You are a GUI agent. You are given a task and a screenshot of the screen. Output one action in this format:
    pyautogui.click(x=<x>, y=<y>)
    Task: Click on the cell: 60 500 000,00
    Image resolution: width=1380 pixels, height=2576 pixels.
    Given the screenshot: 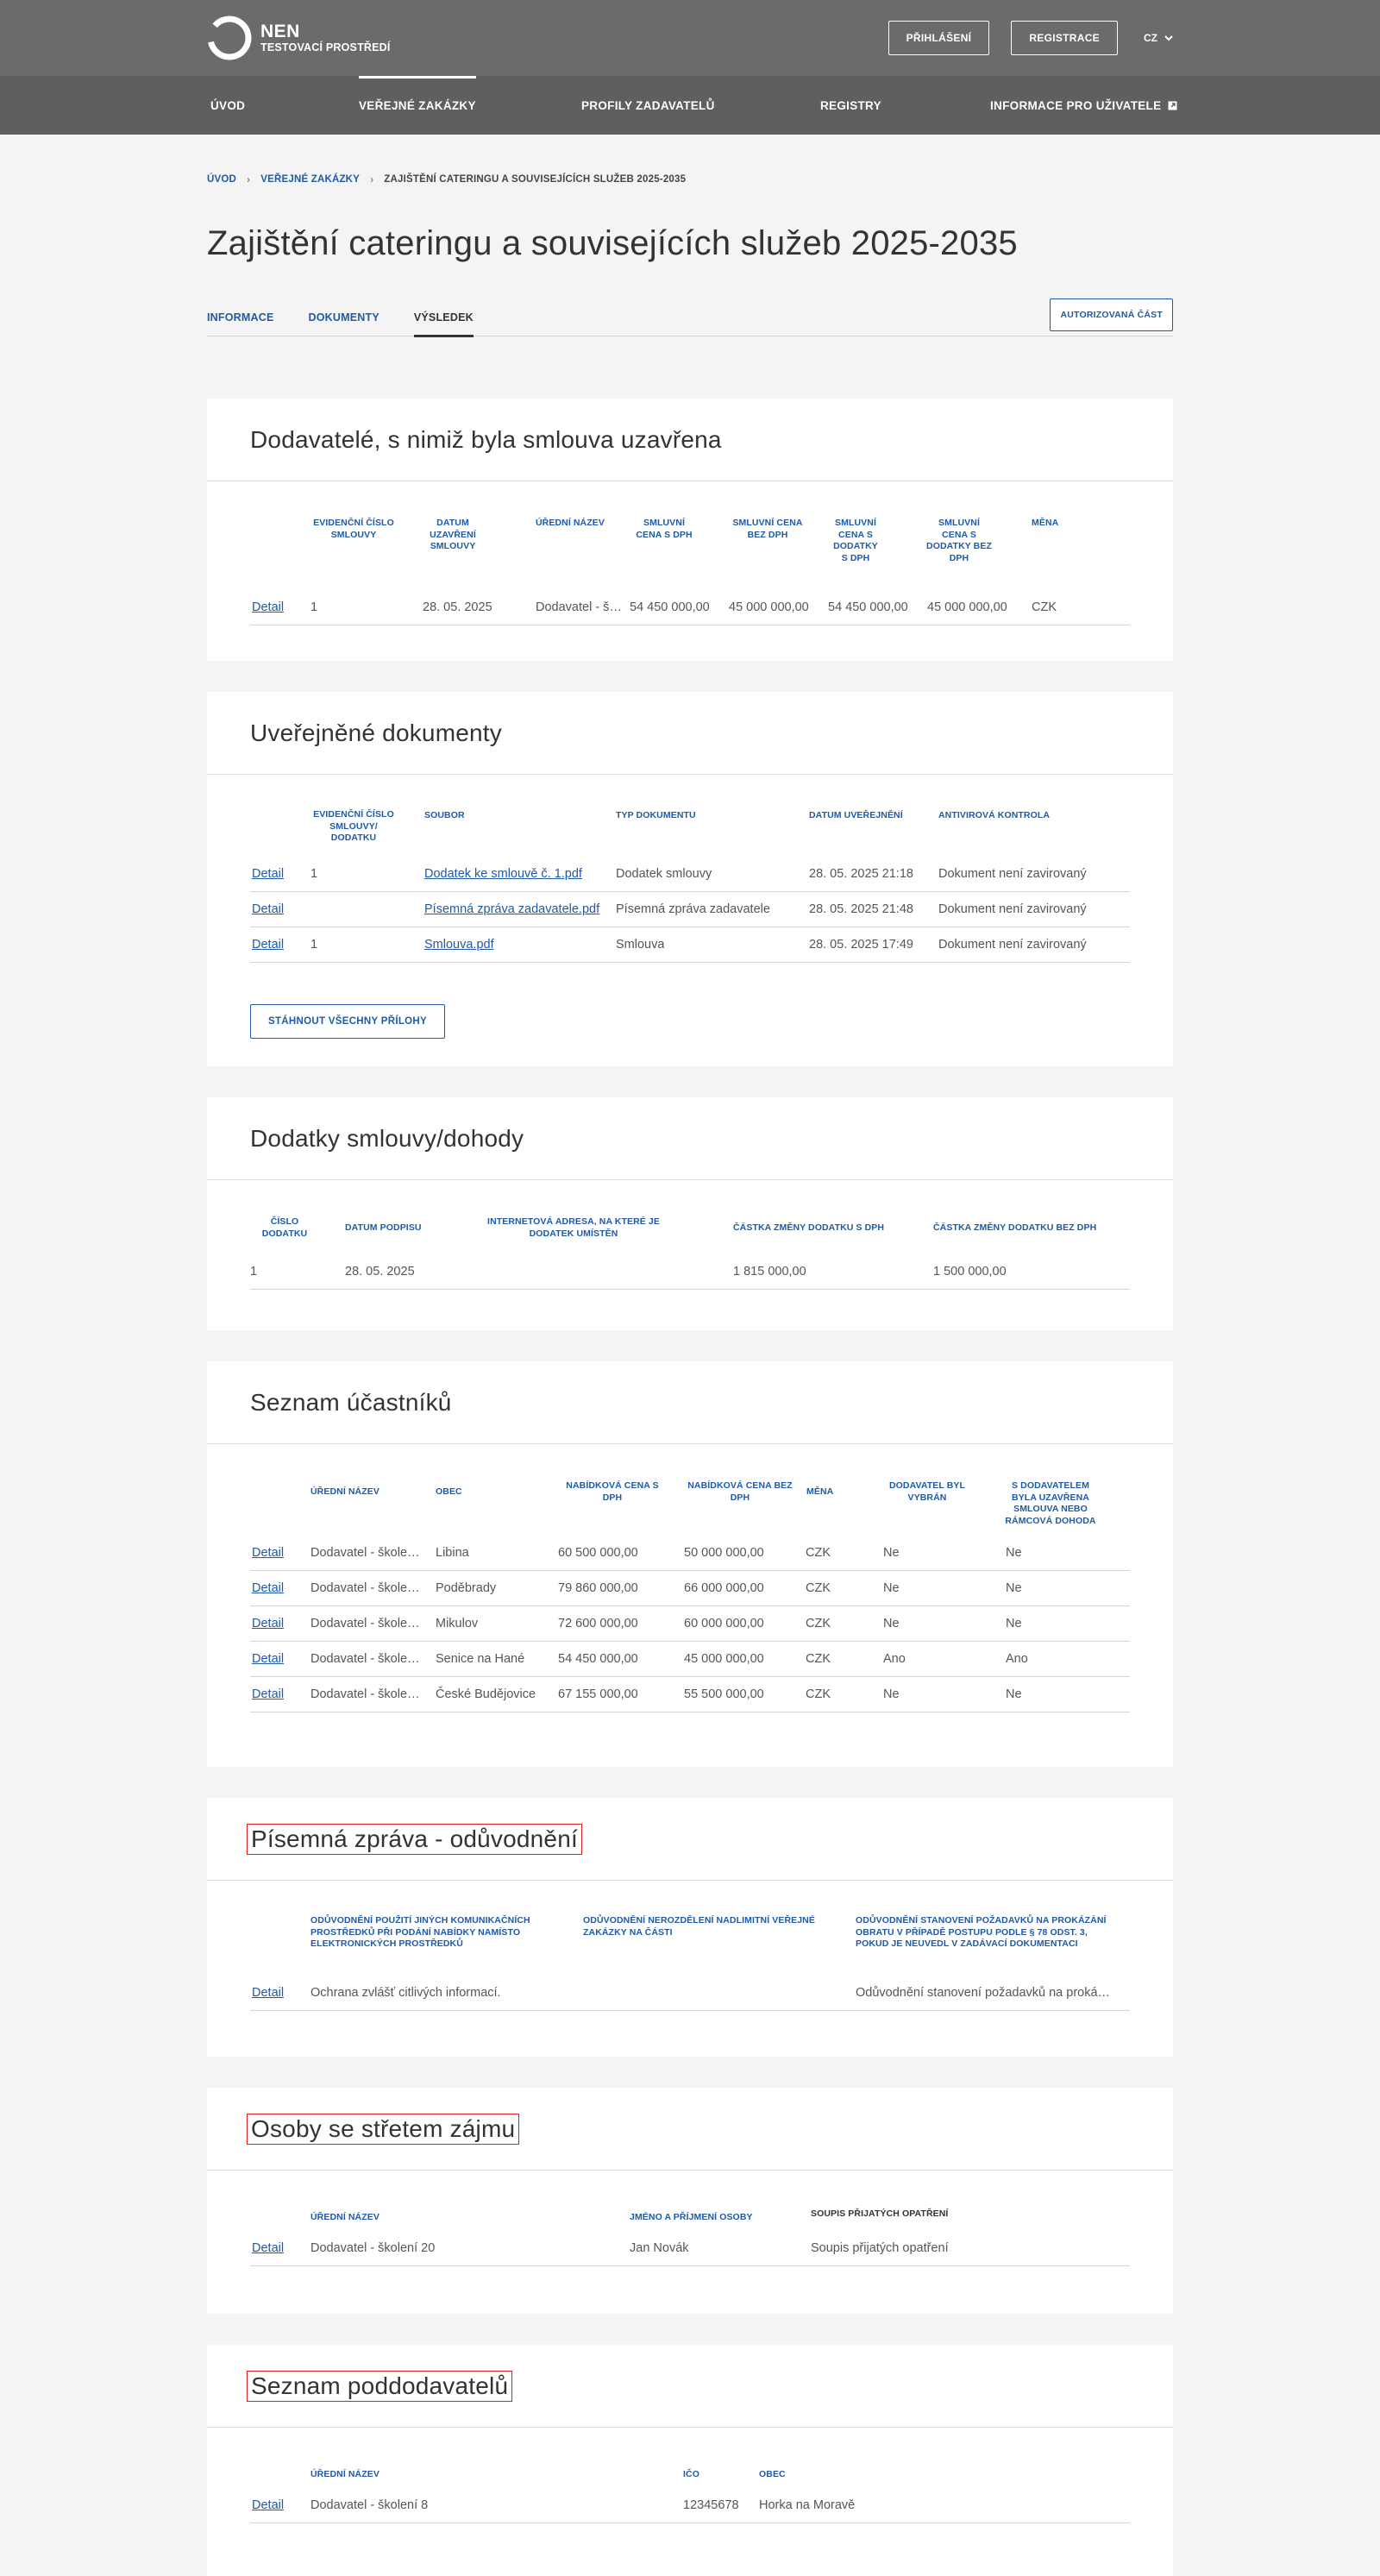 What is the action you would take?
    pyautogui.click(x=598, y=1553)
    